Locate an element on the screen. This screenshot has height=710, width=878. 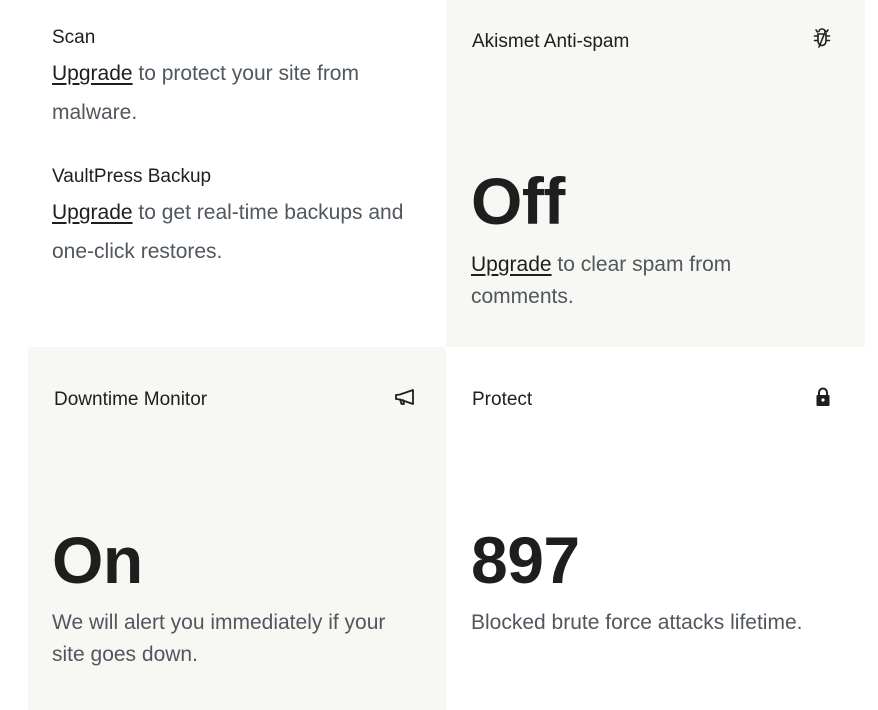
protect-title: Protect is located at coordinates (502, 399).